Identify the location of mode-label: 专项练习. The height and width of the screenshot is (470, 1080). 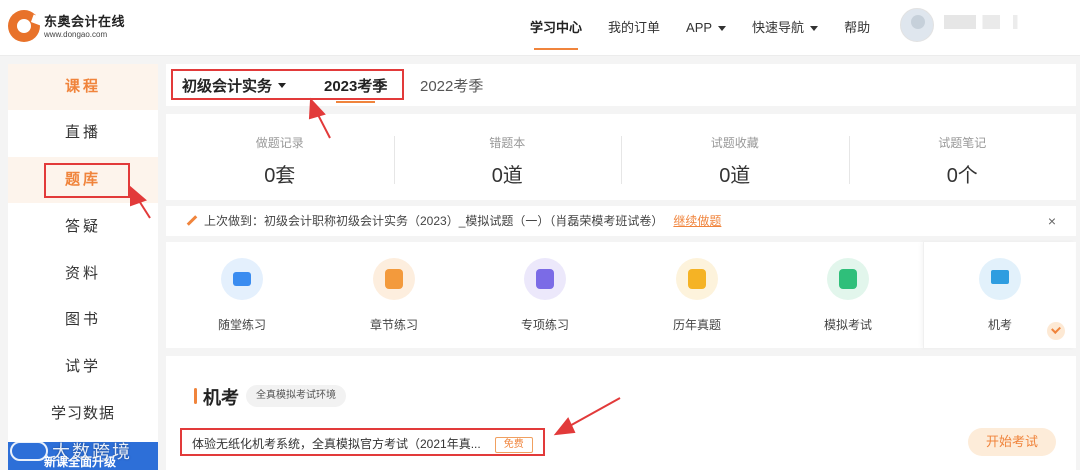
(544, 325).